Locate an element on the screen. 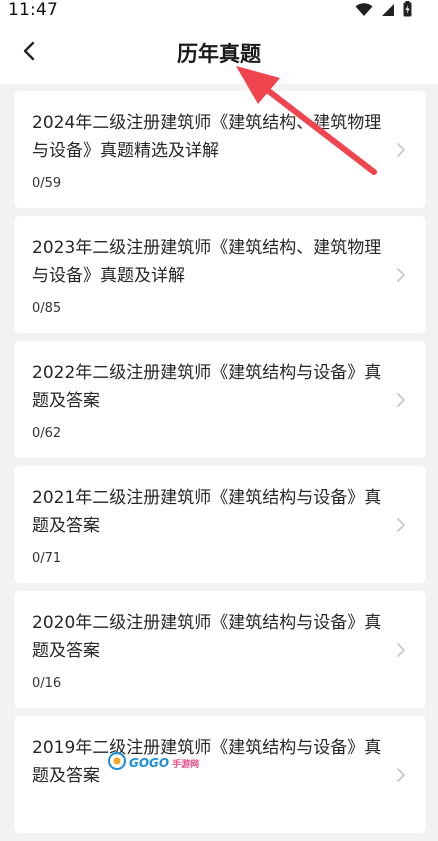  paper-item-2023: 2023年二级注册建筑师《建筑结构、建筑物理与设备》真题及详解 0/85 is located at coordinates (220, 274).